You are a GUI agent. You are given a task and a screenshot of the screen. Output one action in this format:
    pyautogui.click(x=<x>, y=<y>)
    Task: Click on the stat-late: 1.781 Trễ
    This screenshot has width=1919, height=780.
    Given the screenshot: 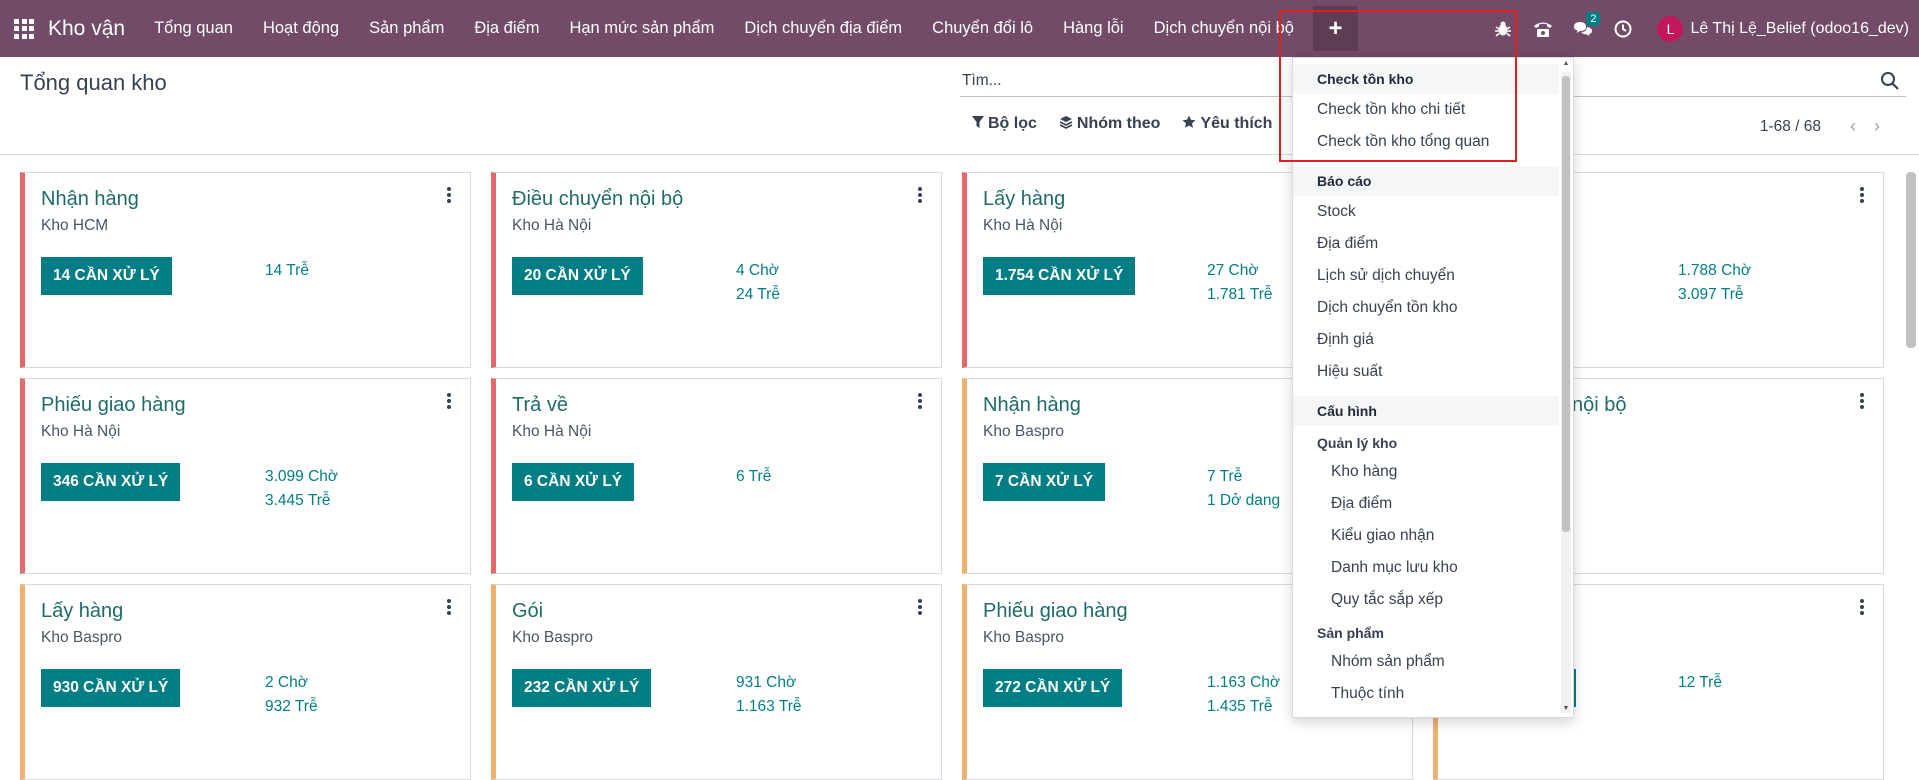 What is the action you would take?
    pyautogui.click(x=1240, y=295)
    